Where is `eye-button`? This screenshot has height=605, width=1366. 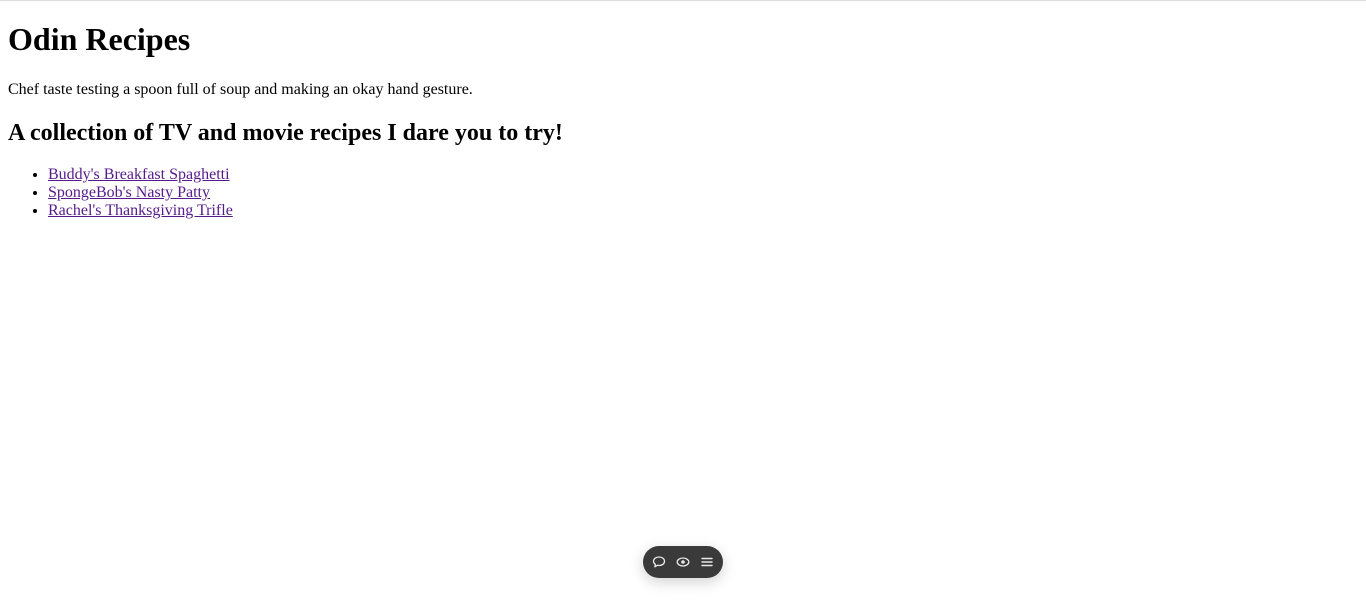
eye-button is located at coordinates (683, 562).